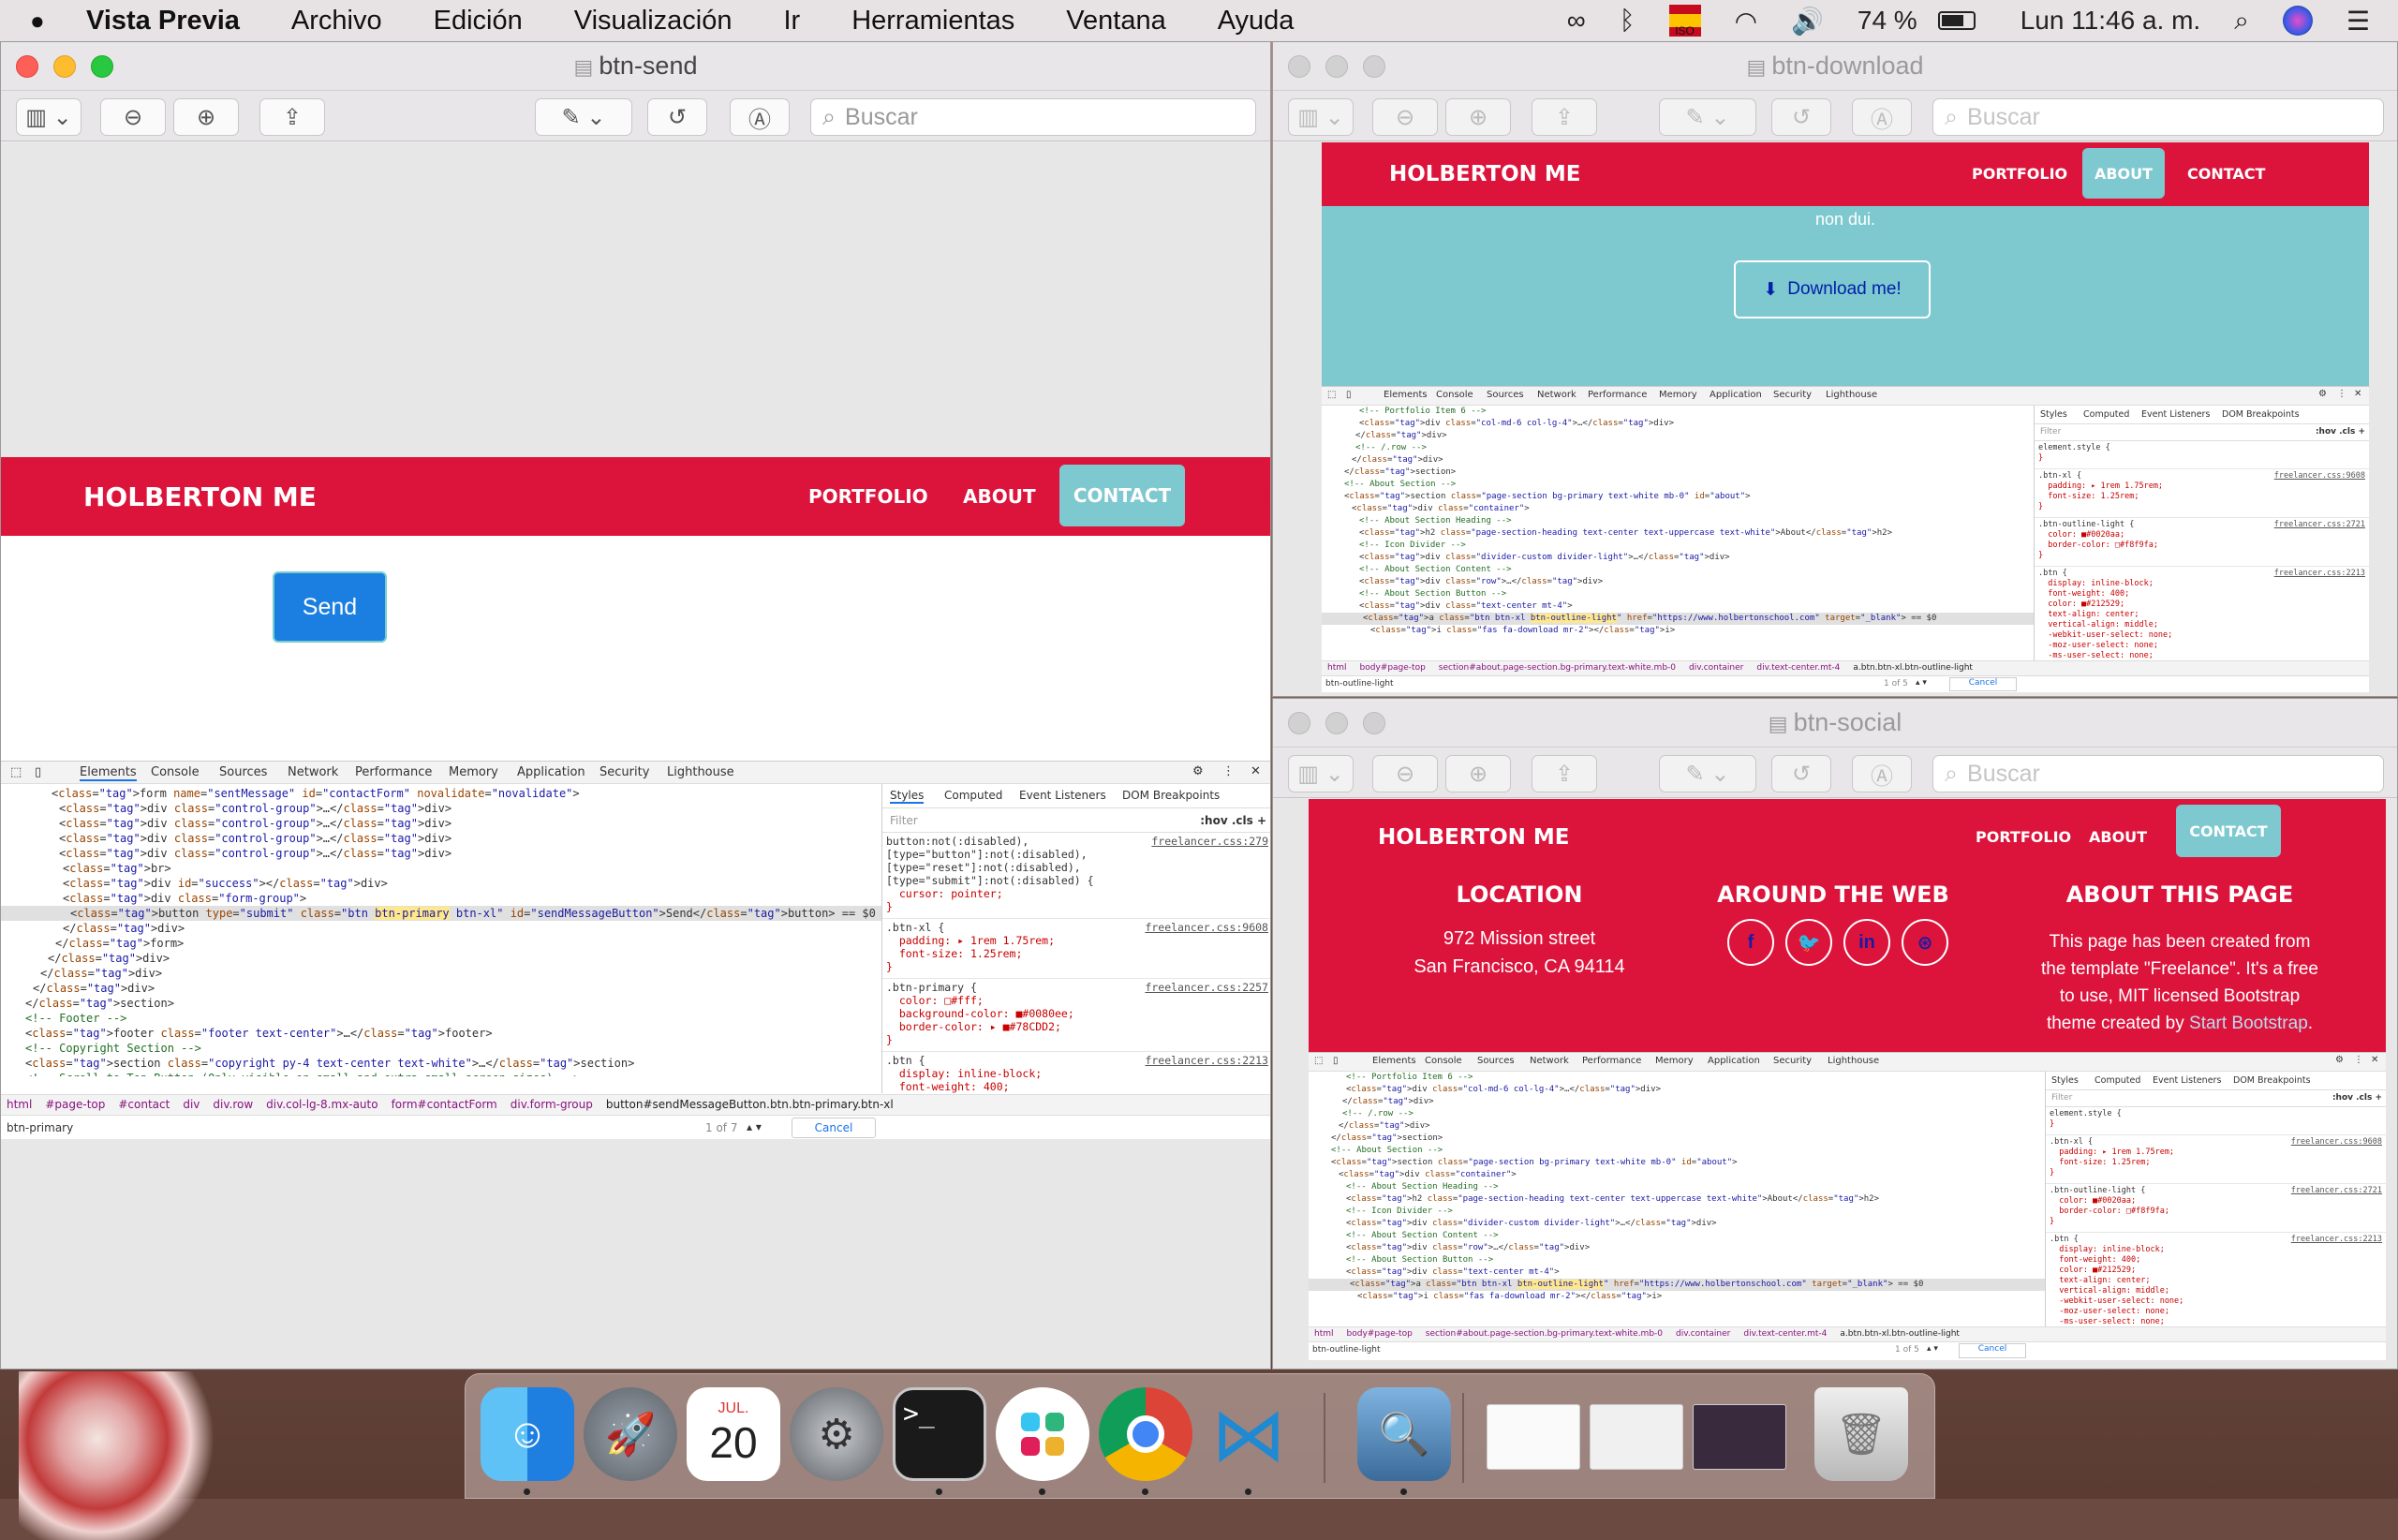 The image size is (2398, 1540). I want to click on css-source-link: freelancer.css:279, so click(1209, 841).